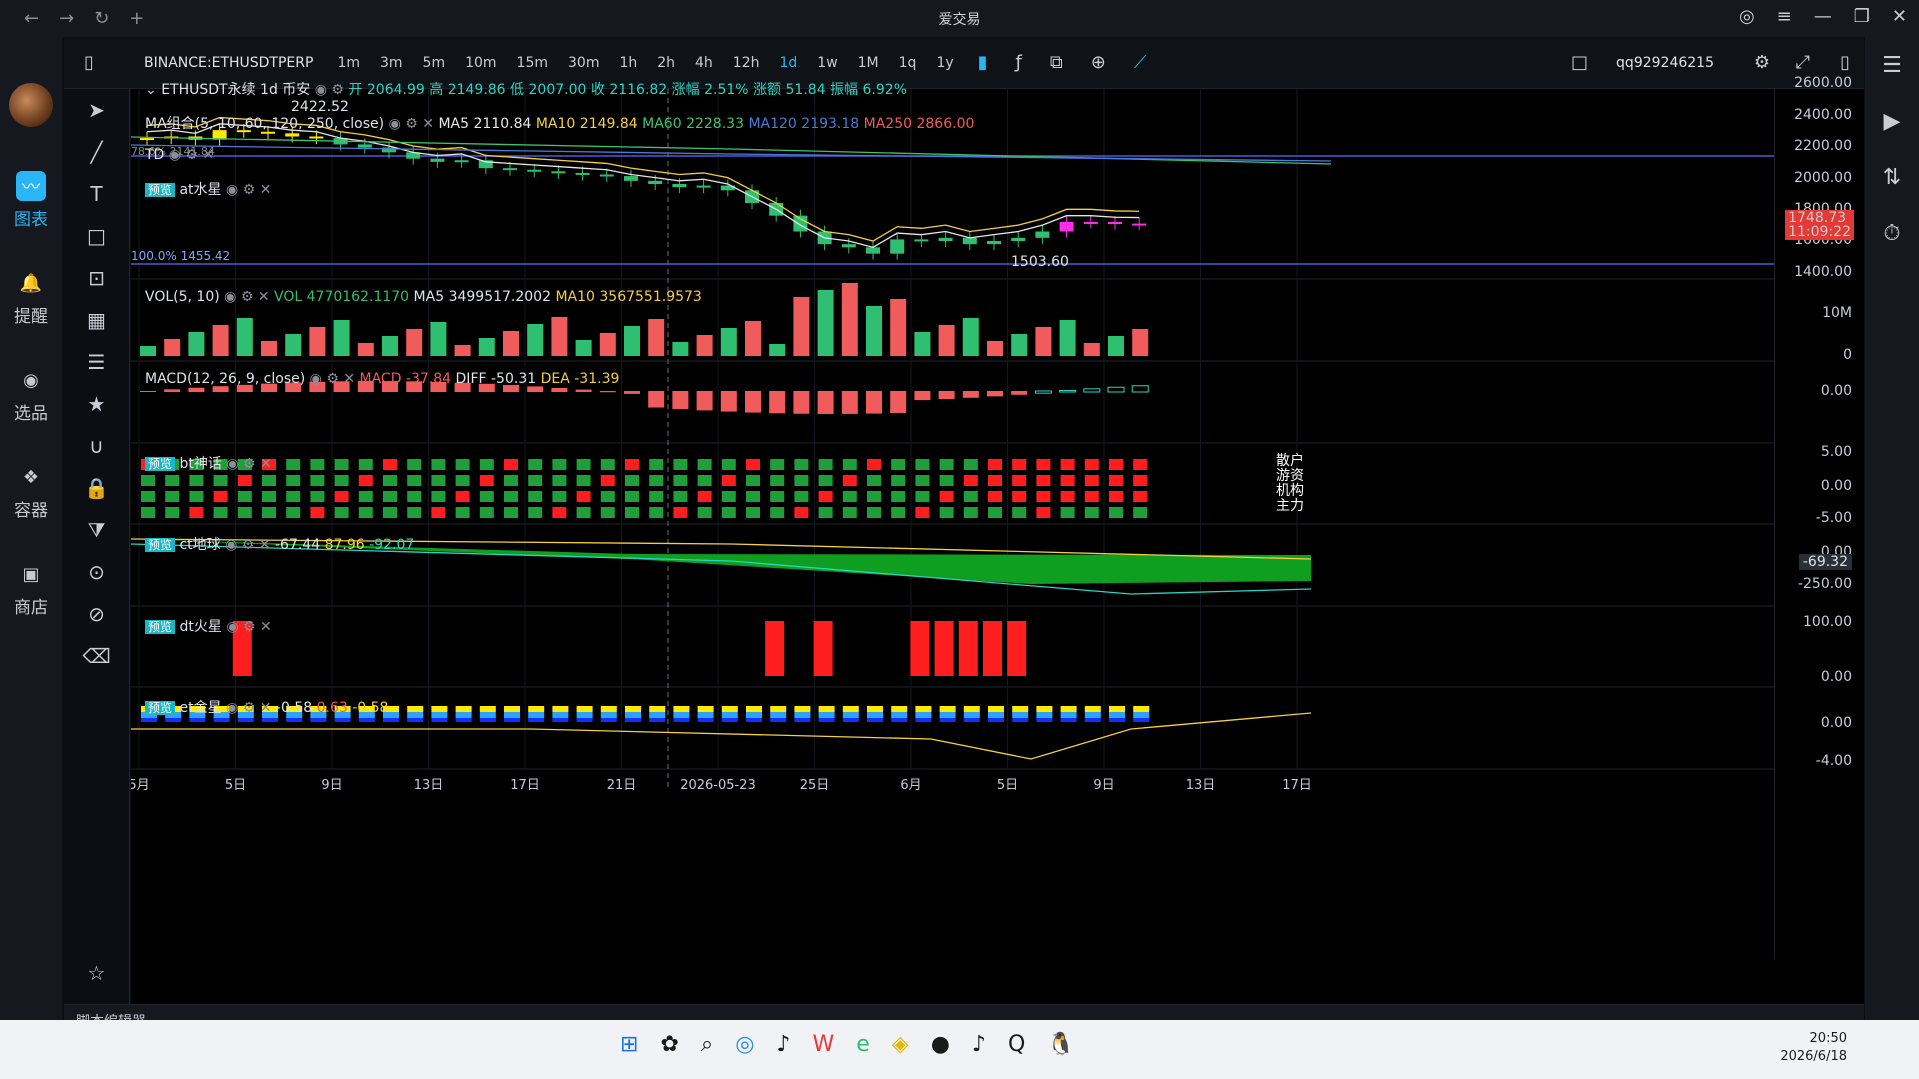 The image size is (1919, 1079). Describe the element at coordinates (96, 194) in the screenshot. I see `text-tool-icon: T` at that location.